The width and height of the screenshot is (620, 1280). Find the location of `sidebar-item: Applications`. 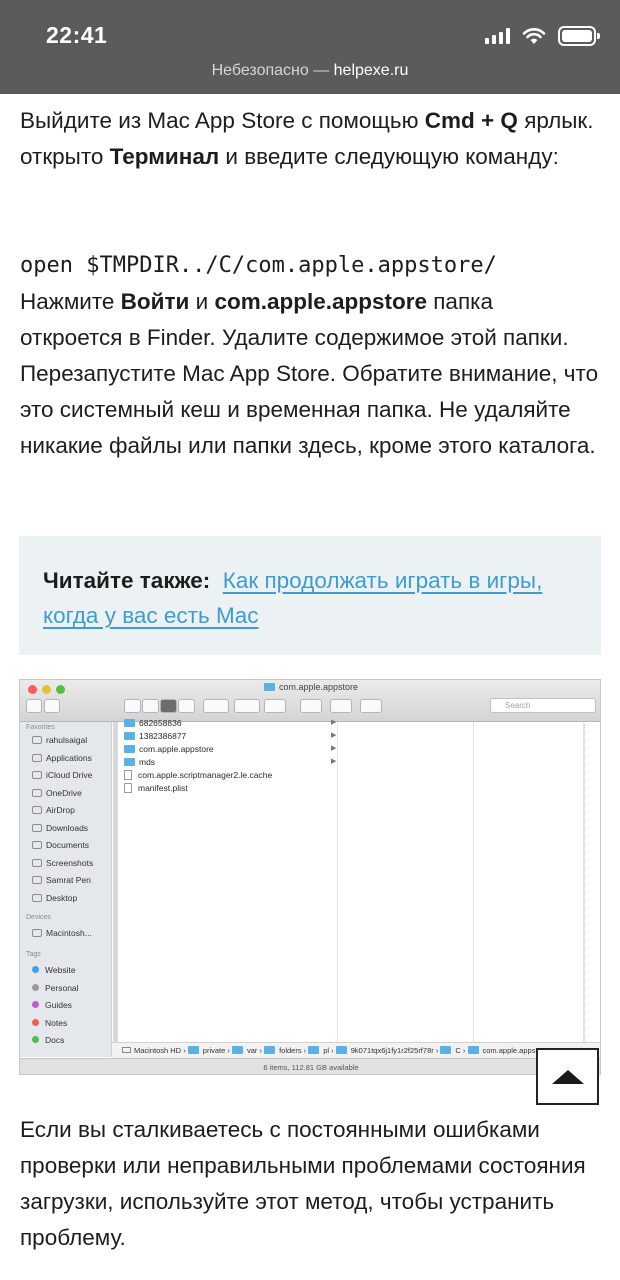

sidebar-item: Applications is located at coordinates (62, 758).